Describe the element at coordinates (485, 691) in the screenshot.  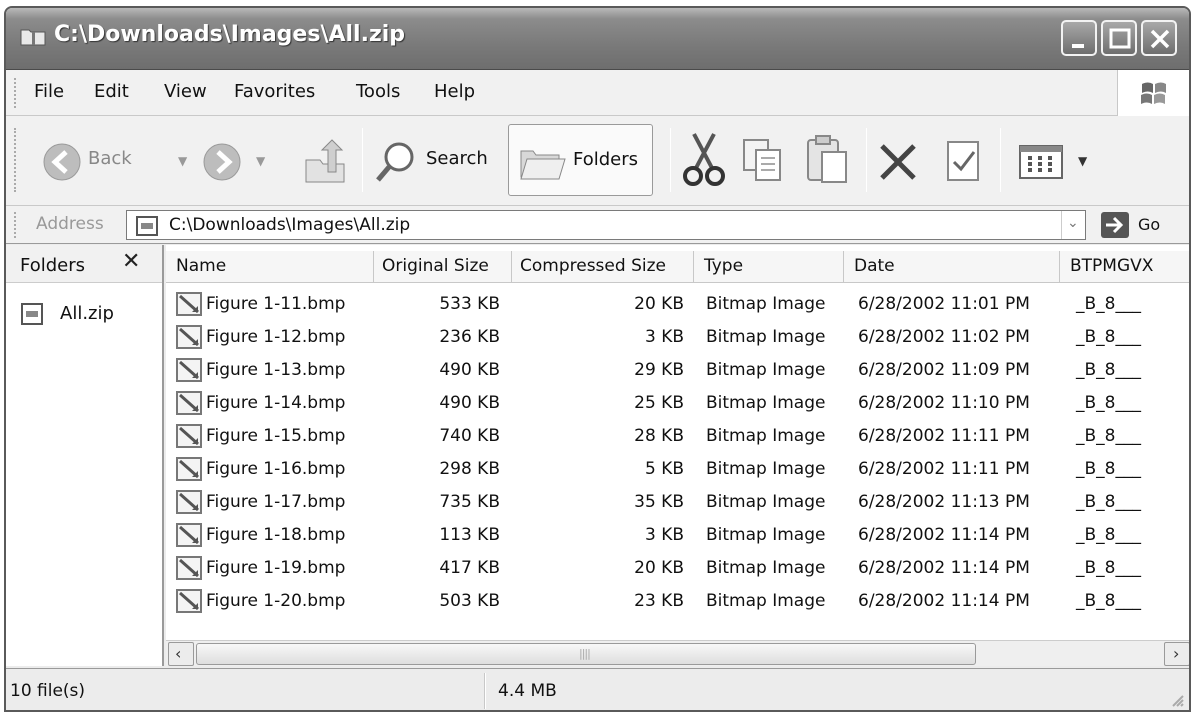
I see `status-separator` at that location.